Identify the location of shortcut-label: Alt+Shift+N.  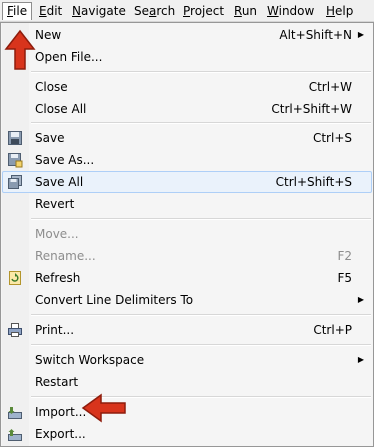
(315, 35).